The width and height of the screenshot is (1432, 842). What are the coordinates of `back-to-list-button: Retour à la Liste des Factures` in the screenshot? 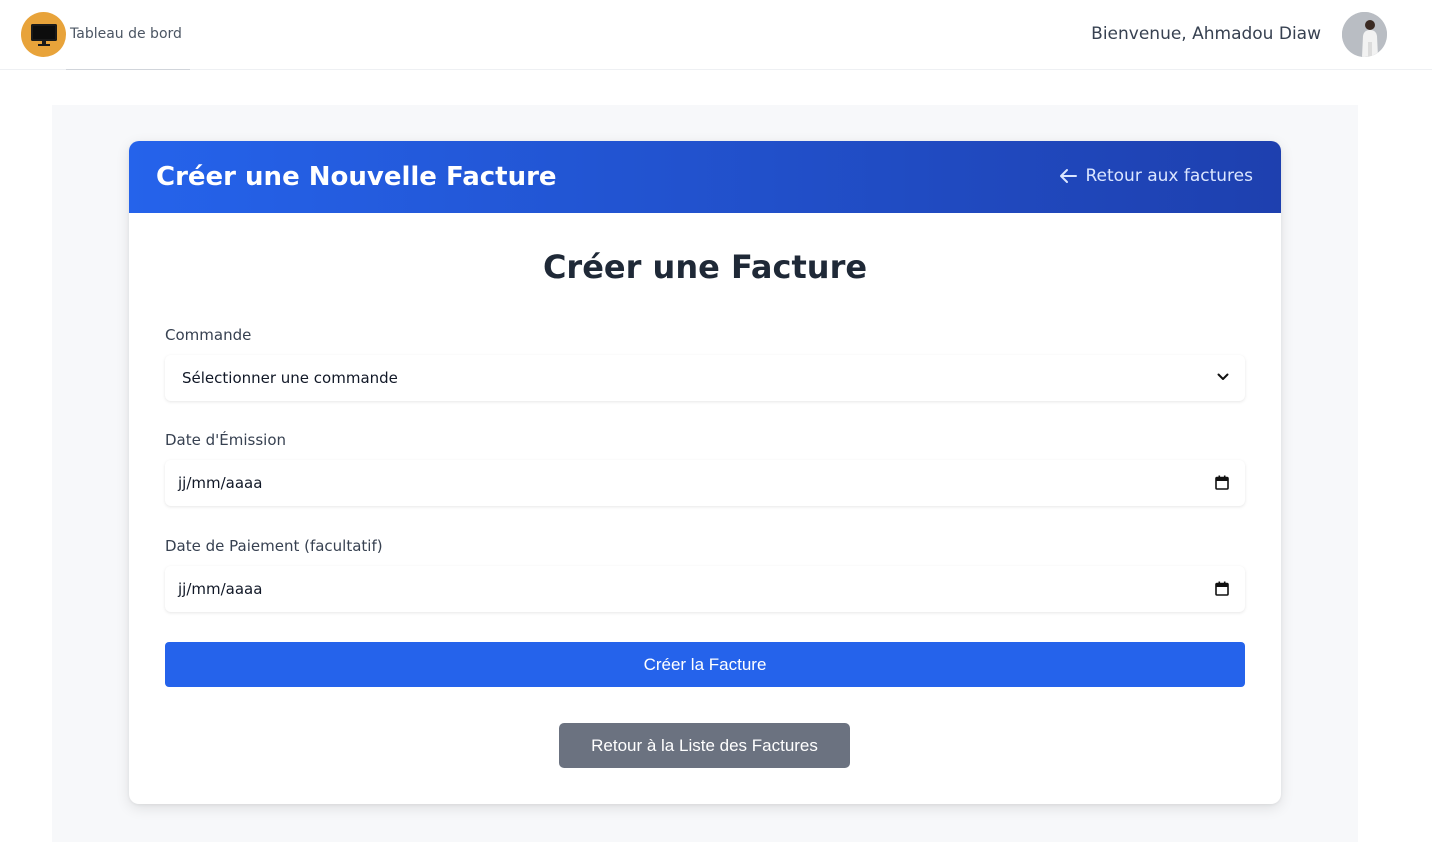 It's located at (704, 745).